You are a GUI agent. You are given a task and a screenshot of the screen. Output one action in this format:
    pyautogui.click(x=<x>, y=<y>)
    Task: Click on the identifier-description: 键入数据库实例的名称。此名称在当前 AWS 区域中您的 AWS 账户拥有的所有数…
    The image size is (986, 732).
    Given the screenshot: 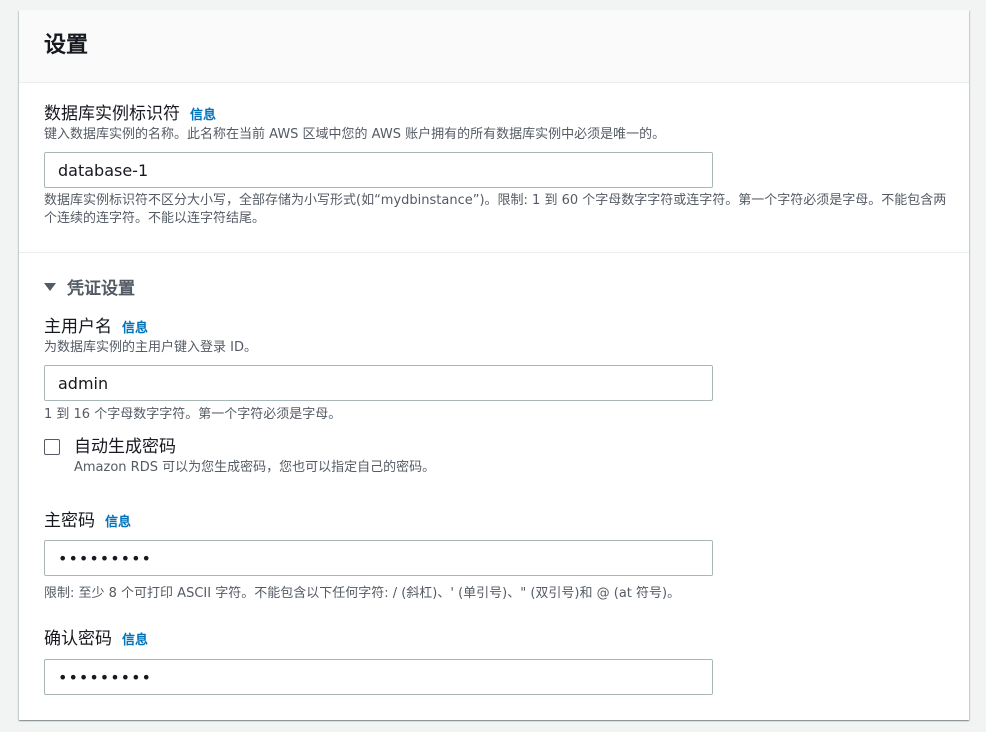 What is the action you would take?
    pyautogui.click(x=355, y=134)
    